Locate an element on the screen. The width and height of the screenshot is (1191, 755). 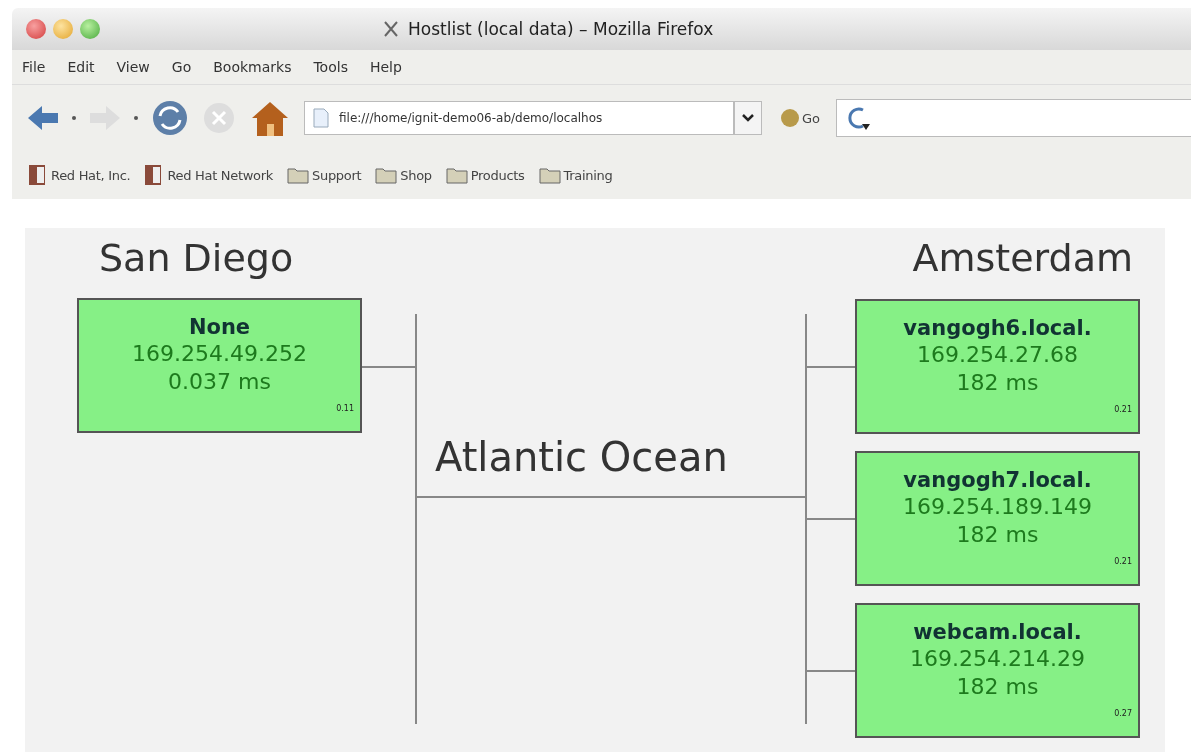
host-name: webcam.local. is located at coordinates (997, 632).